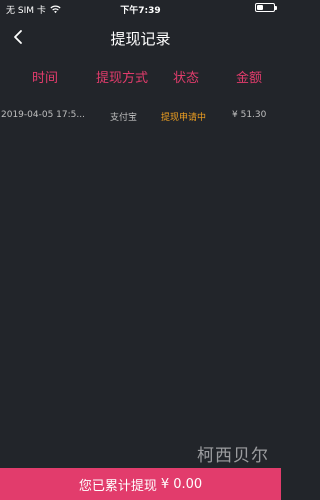 The width and height of the screenshot is (320, 500). What do you see at coordinates (117, 486) in the screenshot?
I see `total-withdrawn-label: 您已累计提现` at bounding box center [117, 486].